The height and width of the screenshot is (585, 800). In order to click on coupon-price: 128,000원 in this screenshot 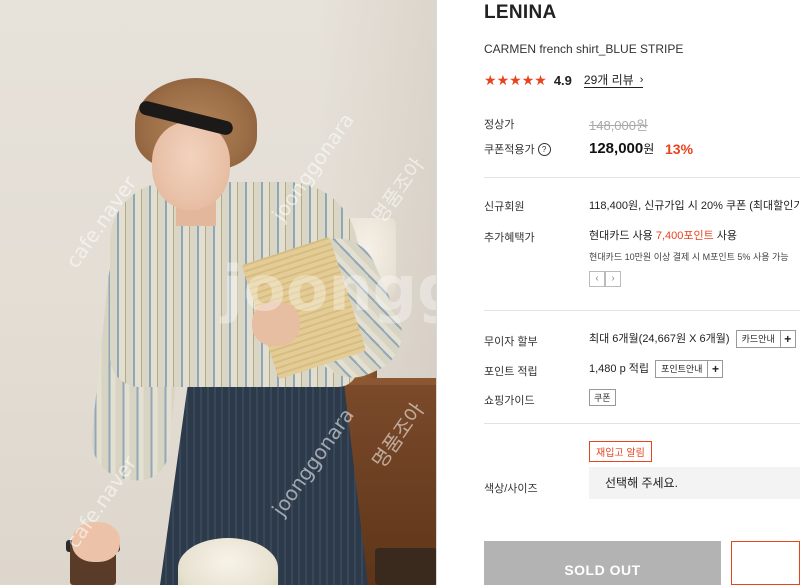, I will do `click(621, 148)`.